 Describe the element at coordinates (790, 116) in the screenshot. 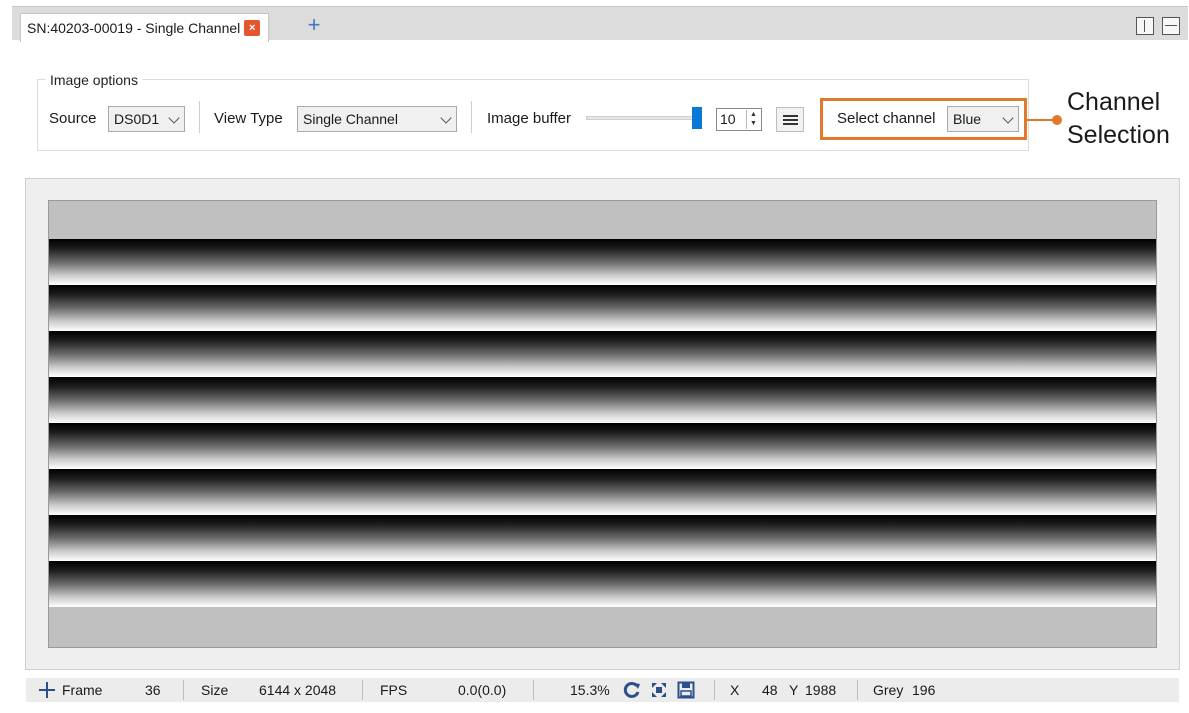

I see `settings-sliders-icon` at that location.